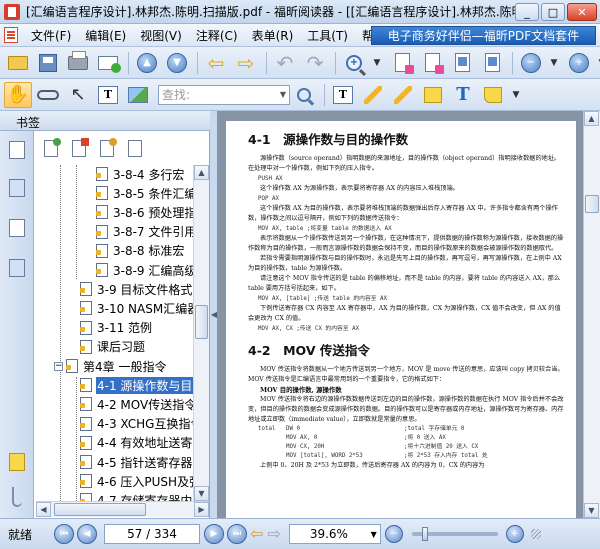 The height and width of the screenshot is (549, 600). I want to click on bookmark-options-button, so click(135, 148).